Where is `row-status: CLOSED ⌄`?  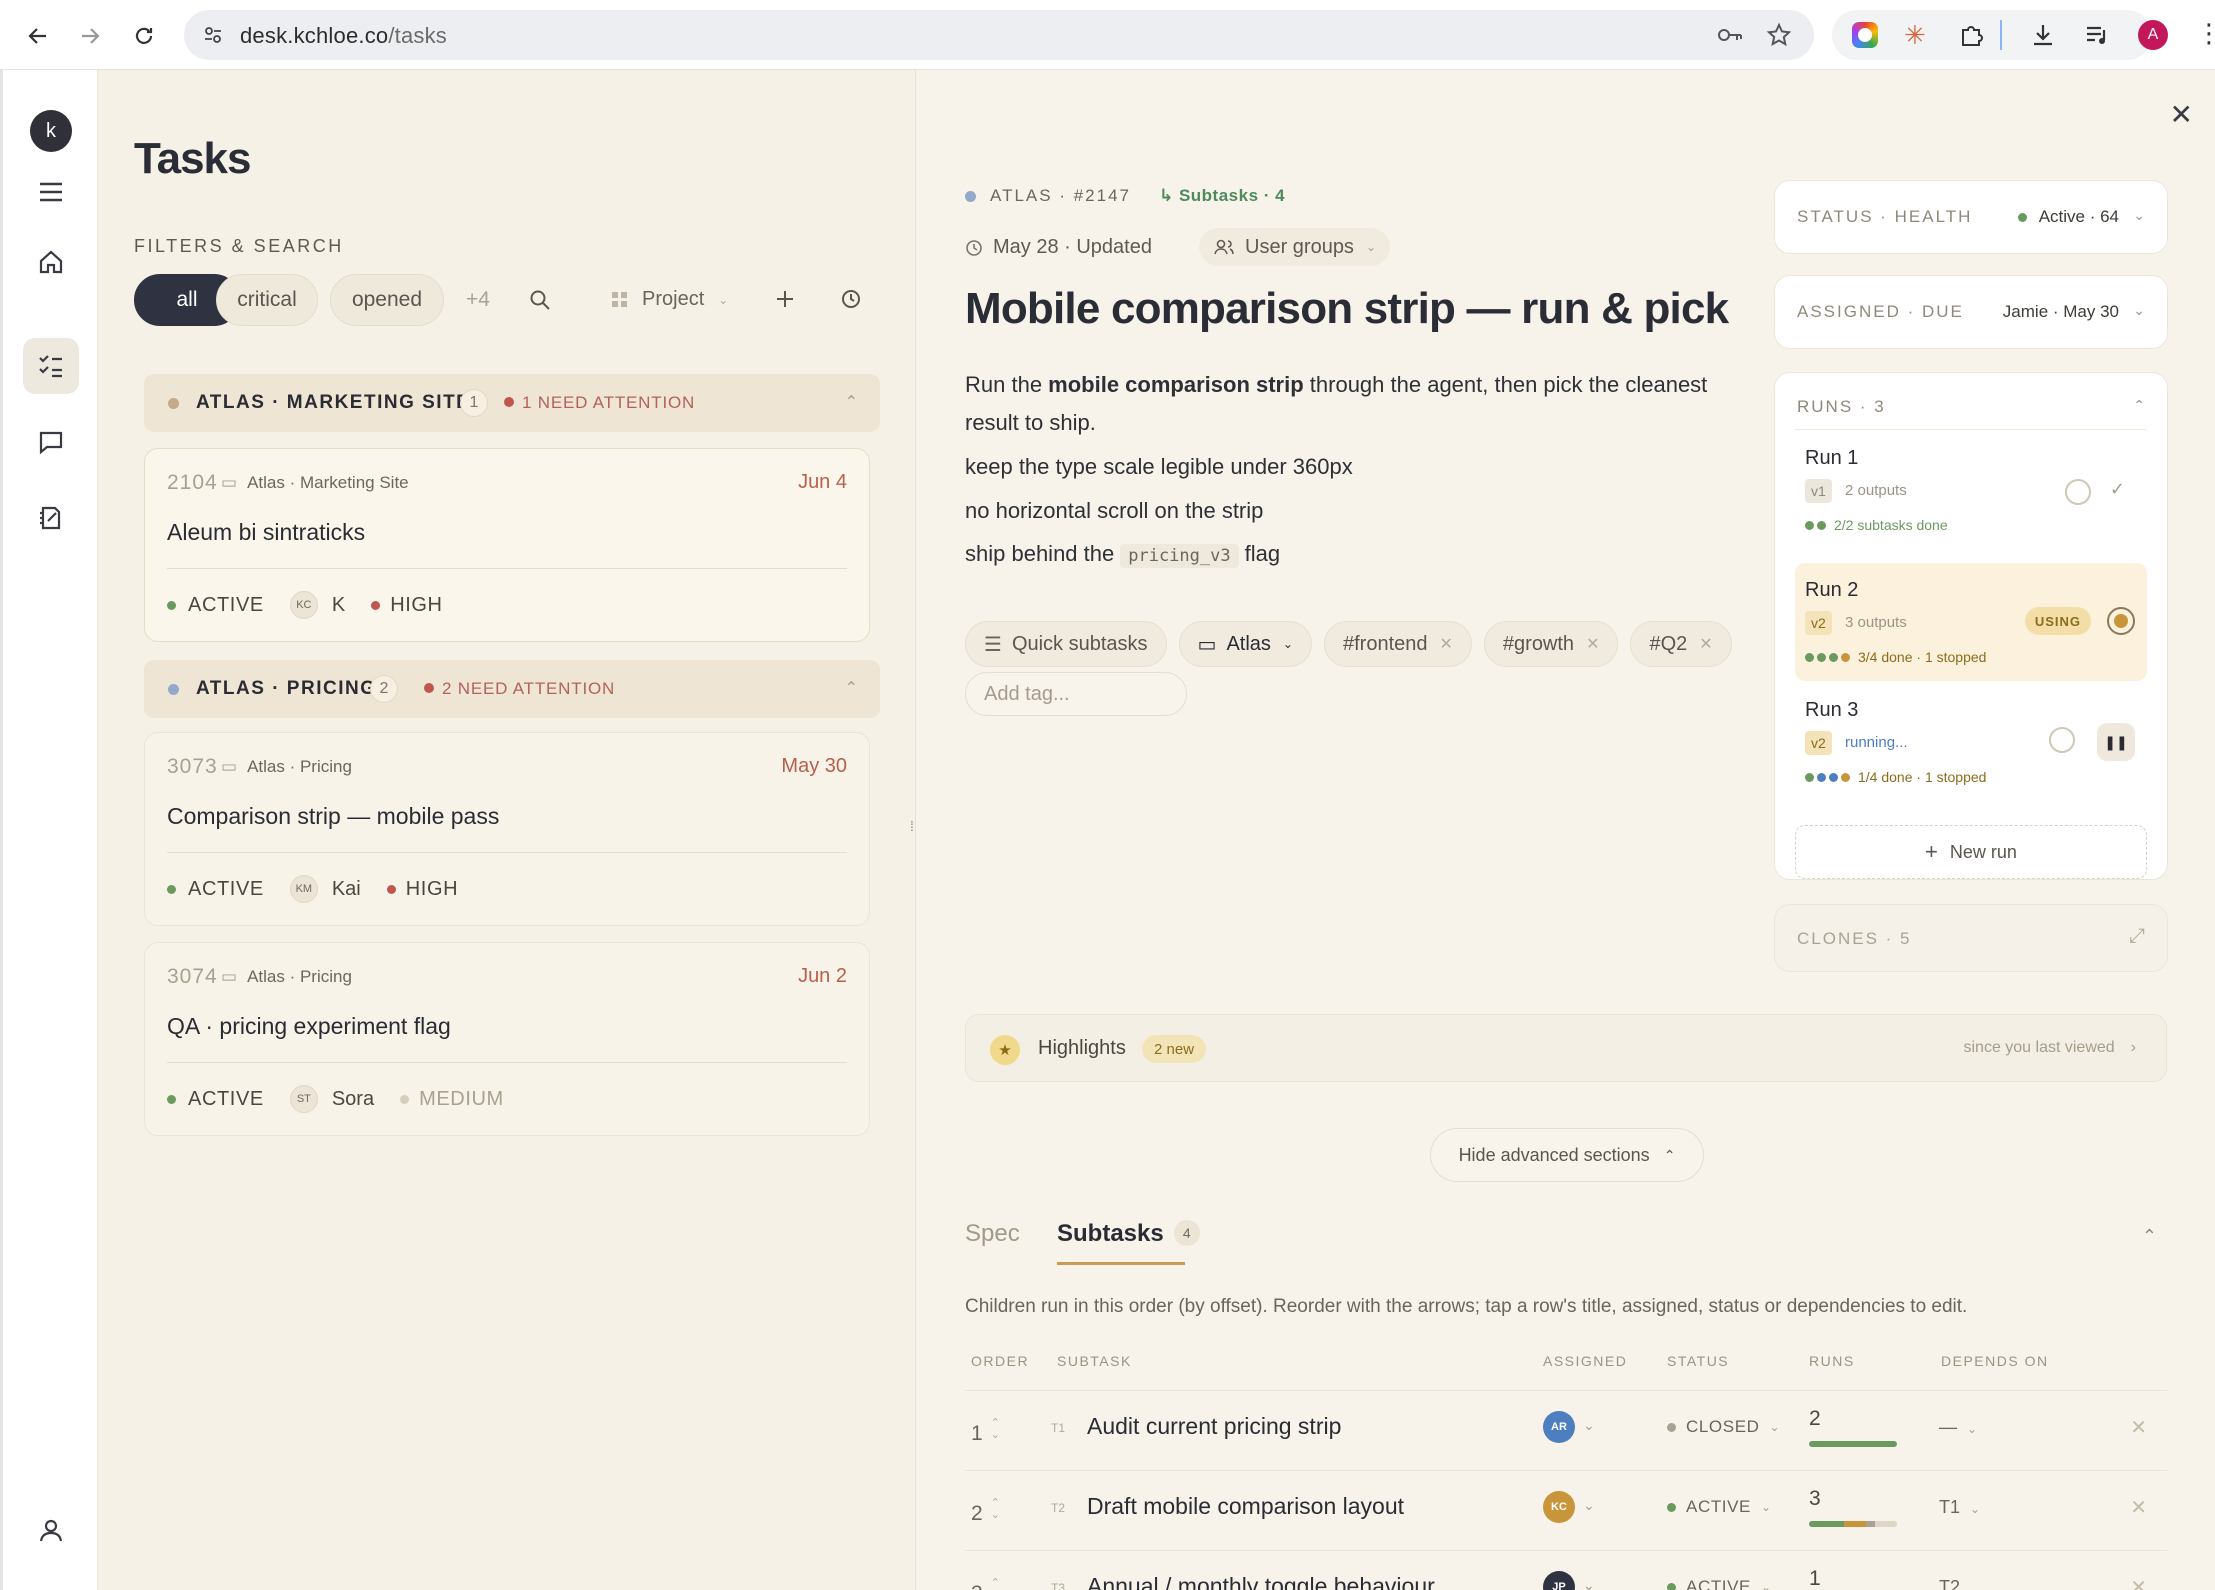
row-status: CLOSED ⌄ is located at coordinates (1723, 1427).